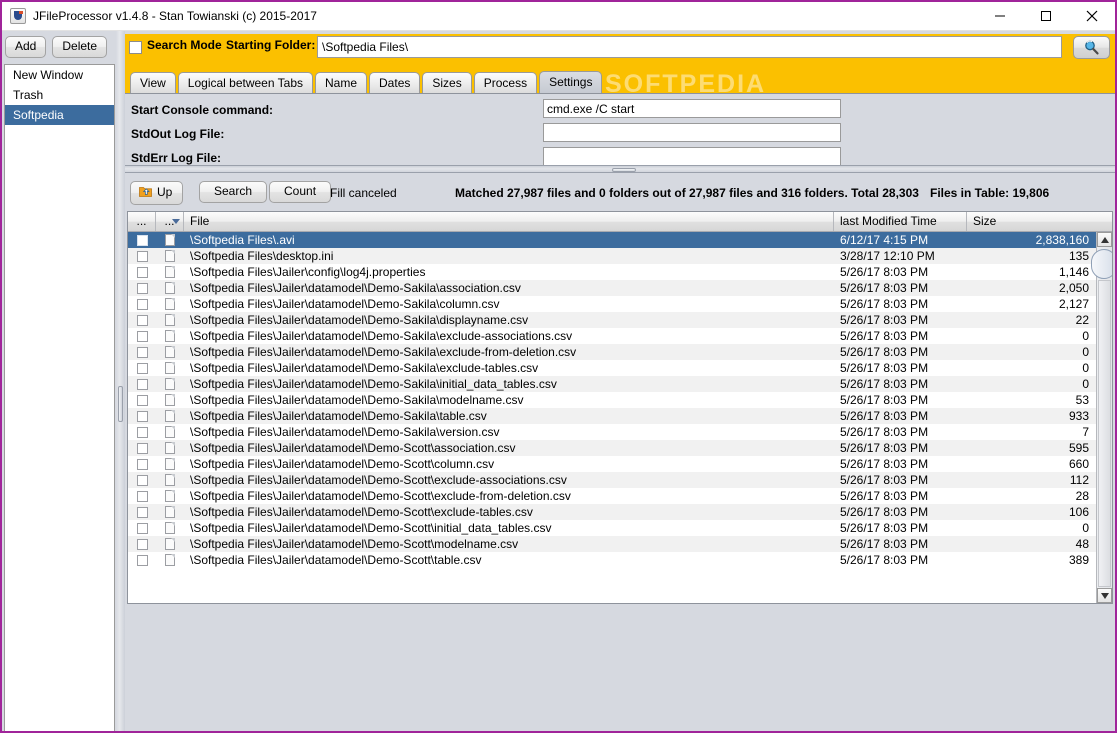  What do you see at coordinates (135, 47) in the screenshot?
I see `search-mode-checkbox` at bounding box center [135, 47].